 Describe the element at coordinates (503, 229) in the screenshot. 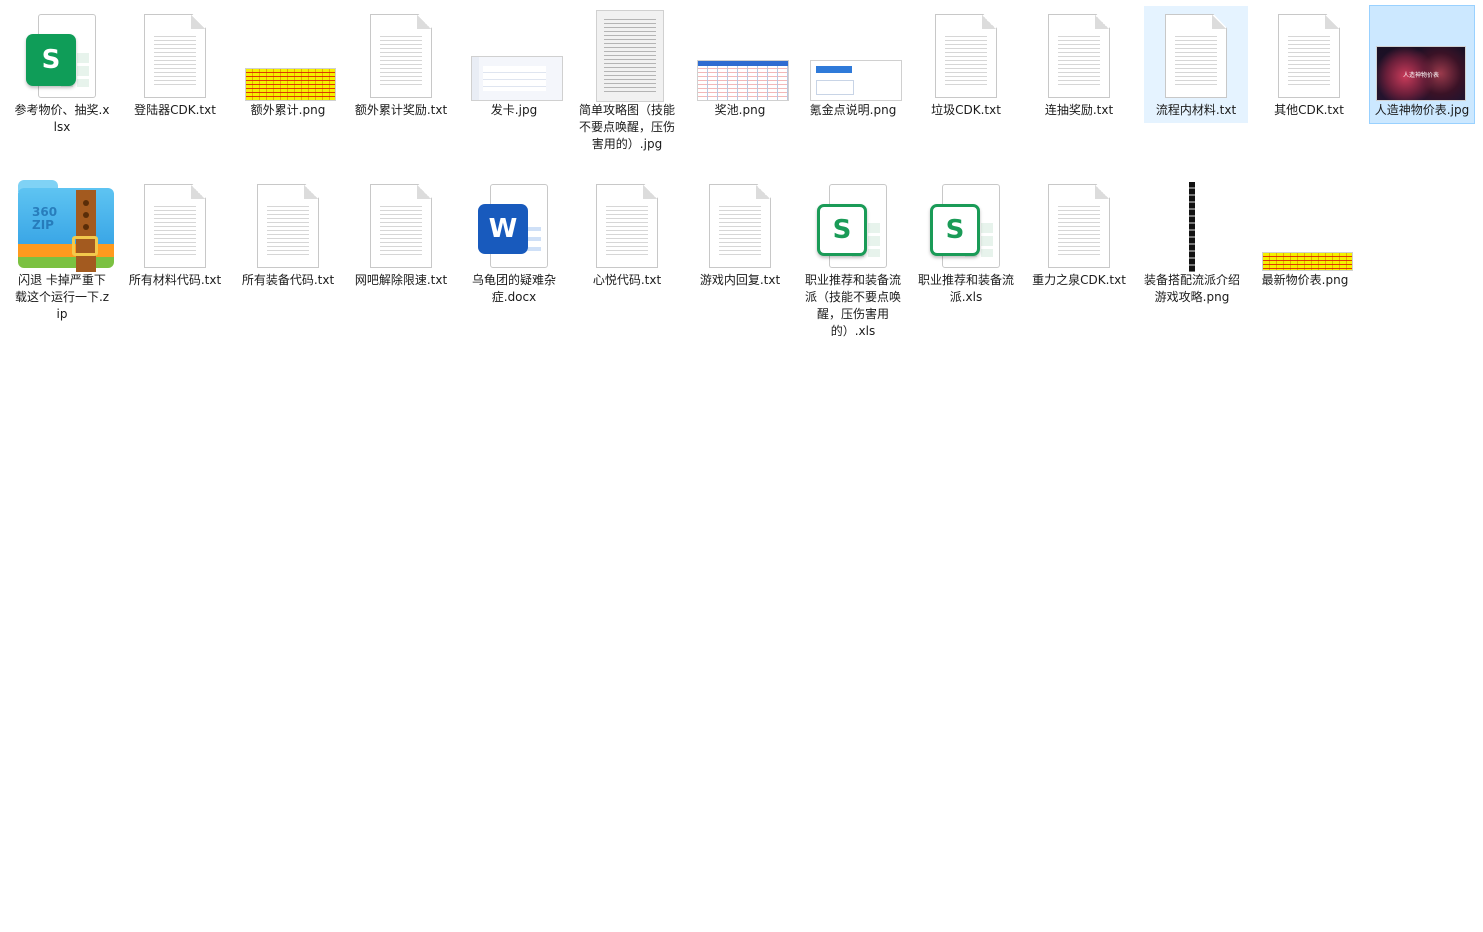

I see `word-logo-icon: W` at that location.